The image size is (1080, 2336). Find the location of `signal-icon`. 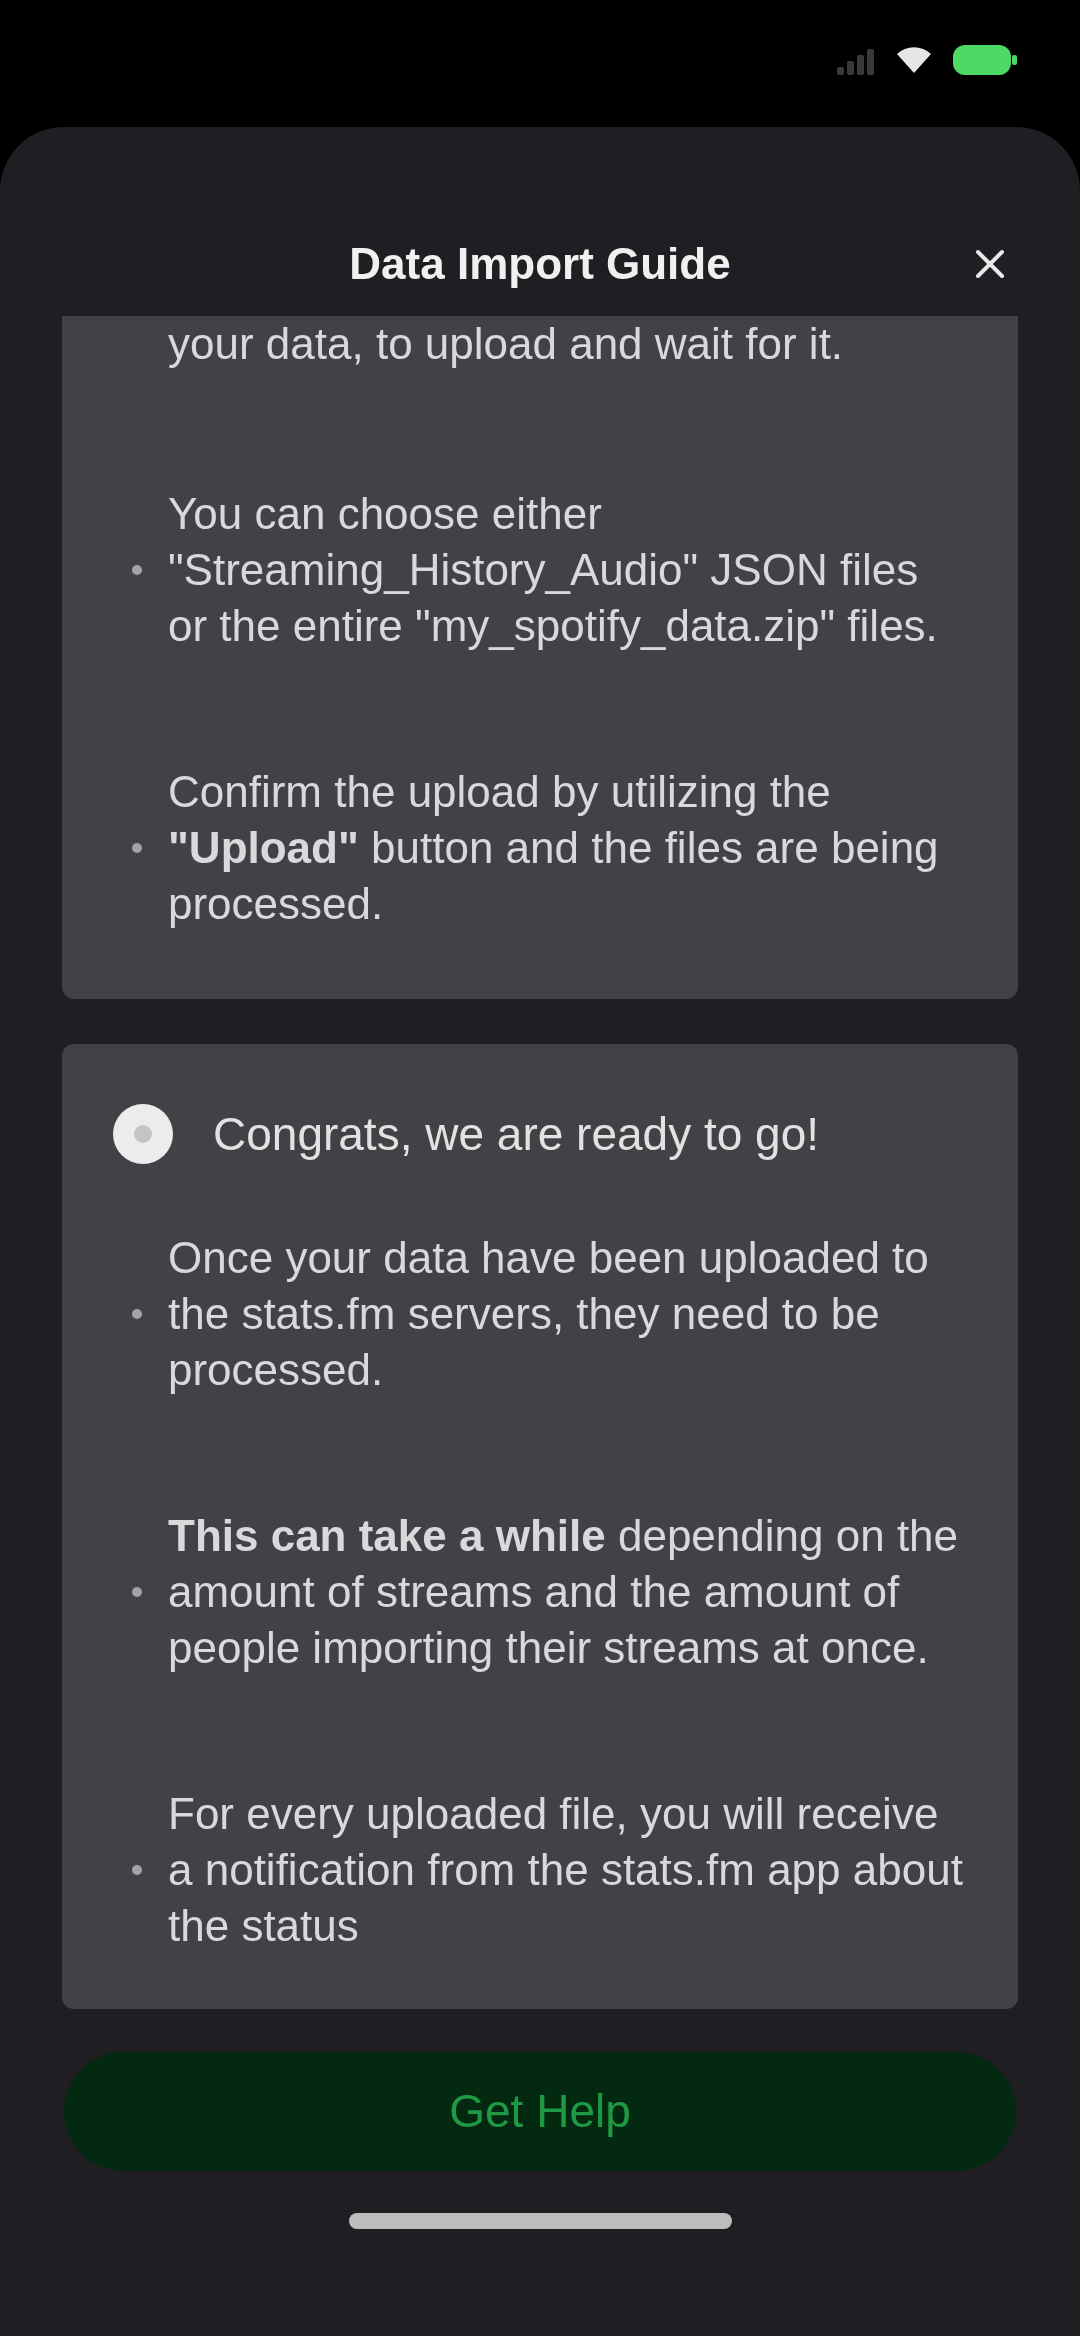

signal-icon is located at coordinates (856, 61).